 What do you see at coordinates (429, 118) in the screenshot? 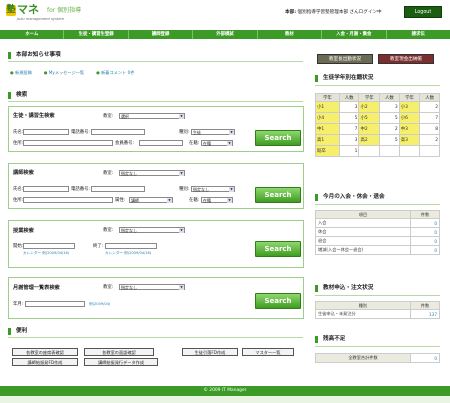
I see `count-cell: 7` at bounding box center [429, 118].